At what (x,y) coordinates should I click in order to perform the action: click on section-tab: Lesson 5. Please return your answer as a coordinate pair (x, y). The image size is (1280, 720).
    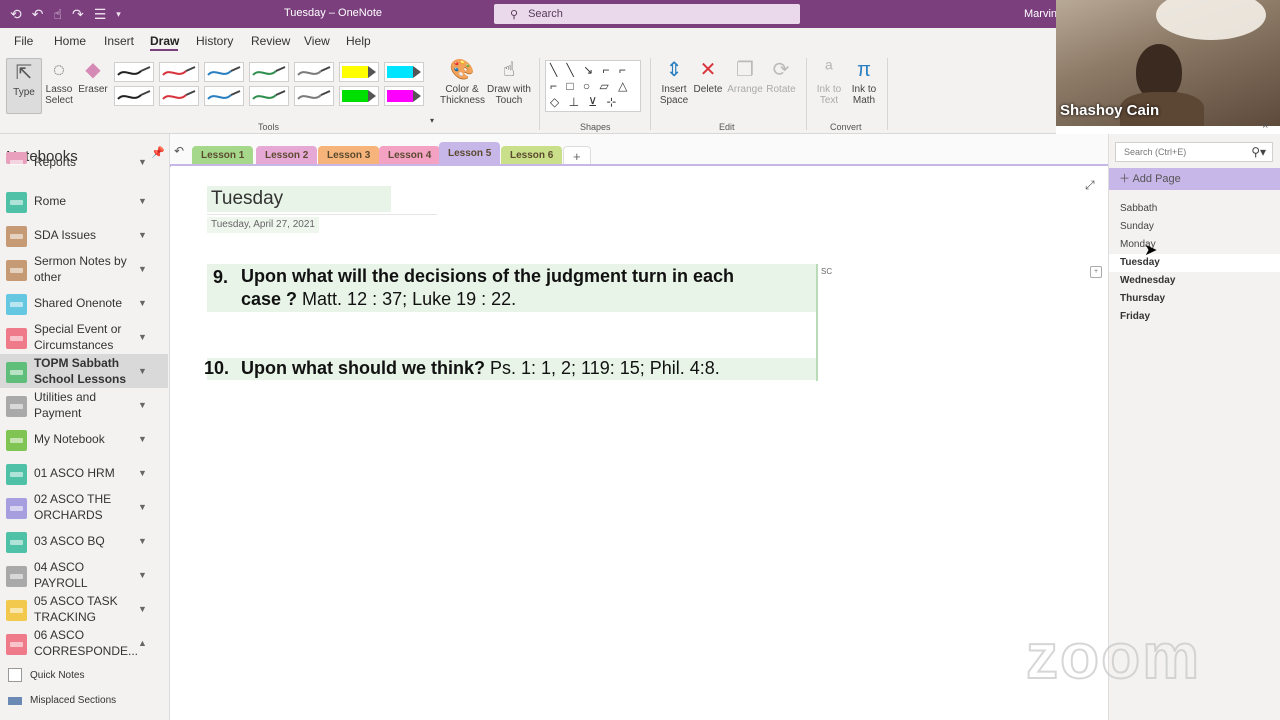
    Looking at the image, I should click on (470, 154).